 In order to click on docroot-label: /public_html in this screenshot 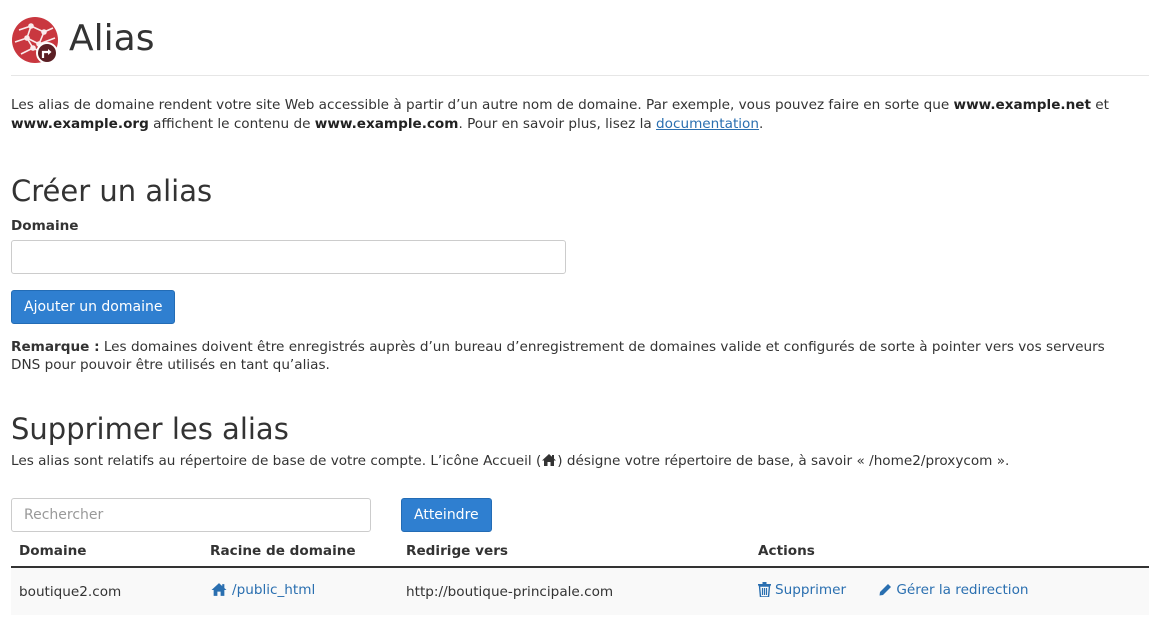, I will do `click(274, 589)`.